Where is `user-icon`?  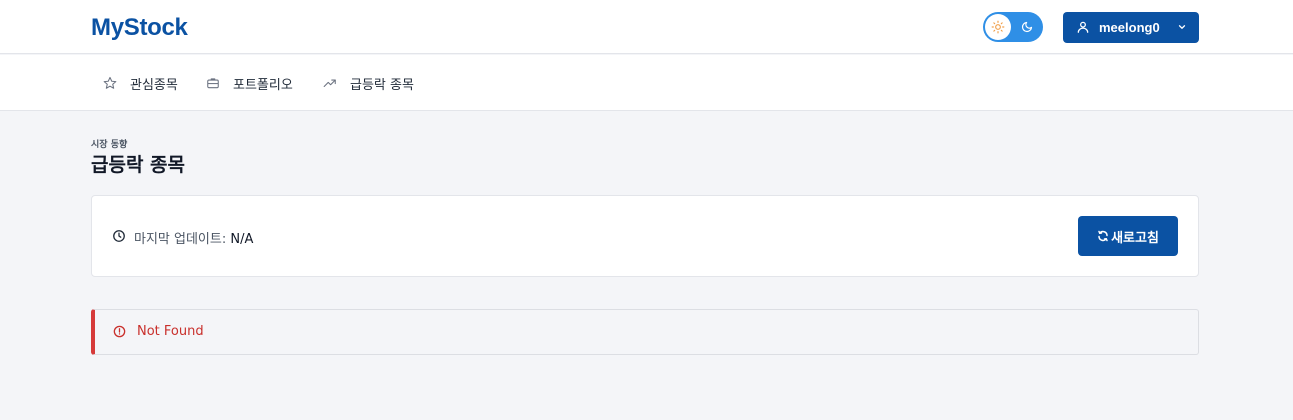
user-icon is located at coordinates (1083, 27).